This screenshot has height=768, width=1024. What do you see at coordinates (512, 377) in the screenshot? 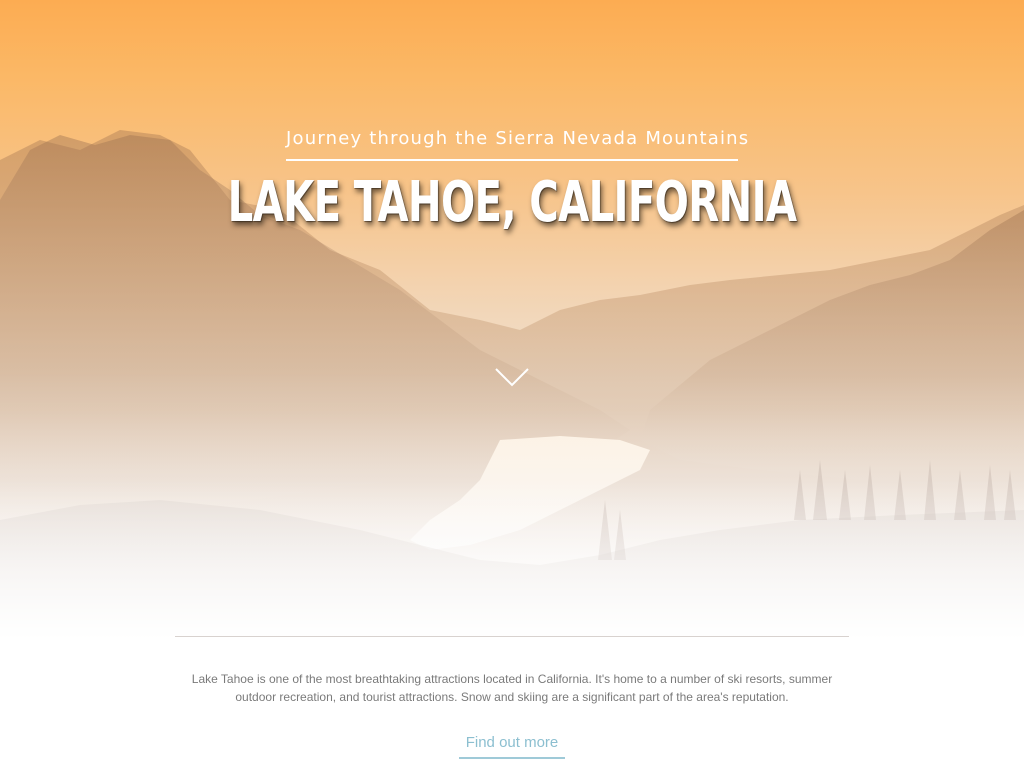
I see `chevron-down-icon` at bounding box center [512, 377].